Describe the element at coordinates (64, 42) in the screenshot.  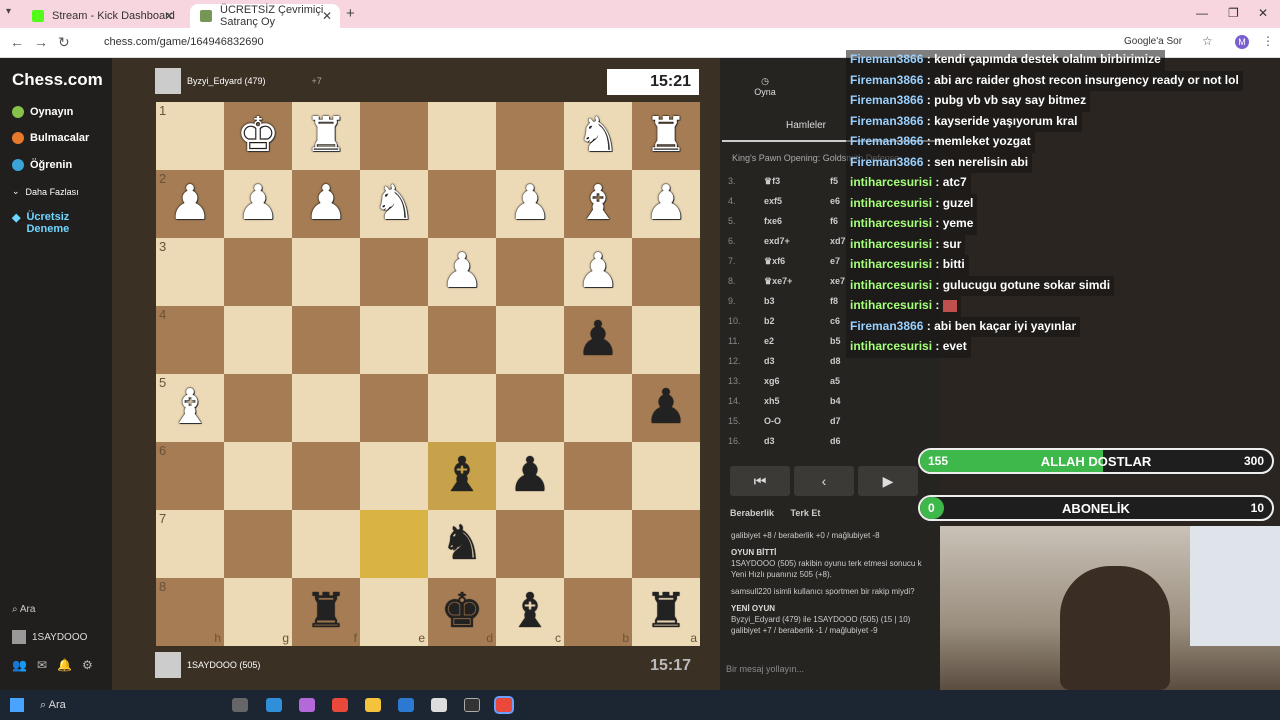
I see `reload-icon: ↻` at that location.